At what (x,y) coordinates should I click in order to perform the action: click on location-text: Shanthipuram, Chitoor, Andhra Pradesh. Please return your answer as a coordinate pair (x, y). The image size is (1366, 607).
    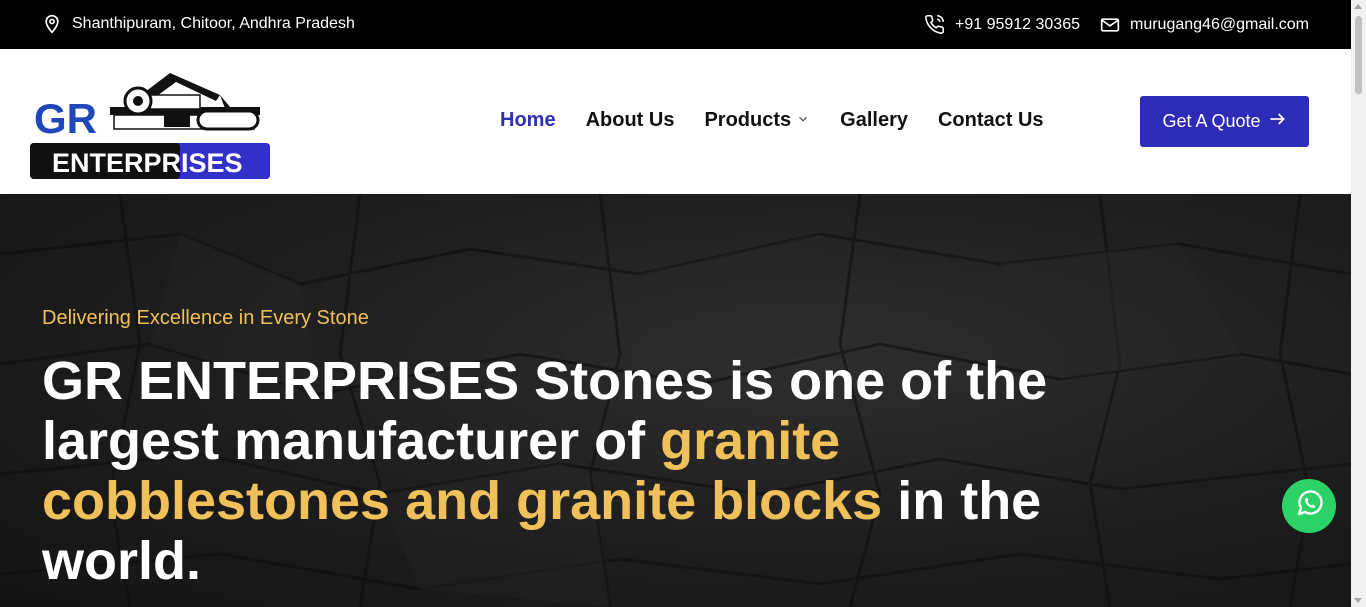
    Looking at the image, I should click on (213, 23).